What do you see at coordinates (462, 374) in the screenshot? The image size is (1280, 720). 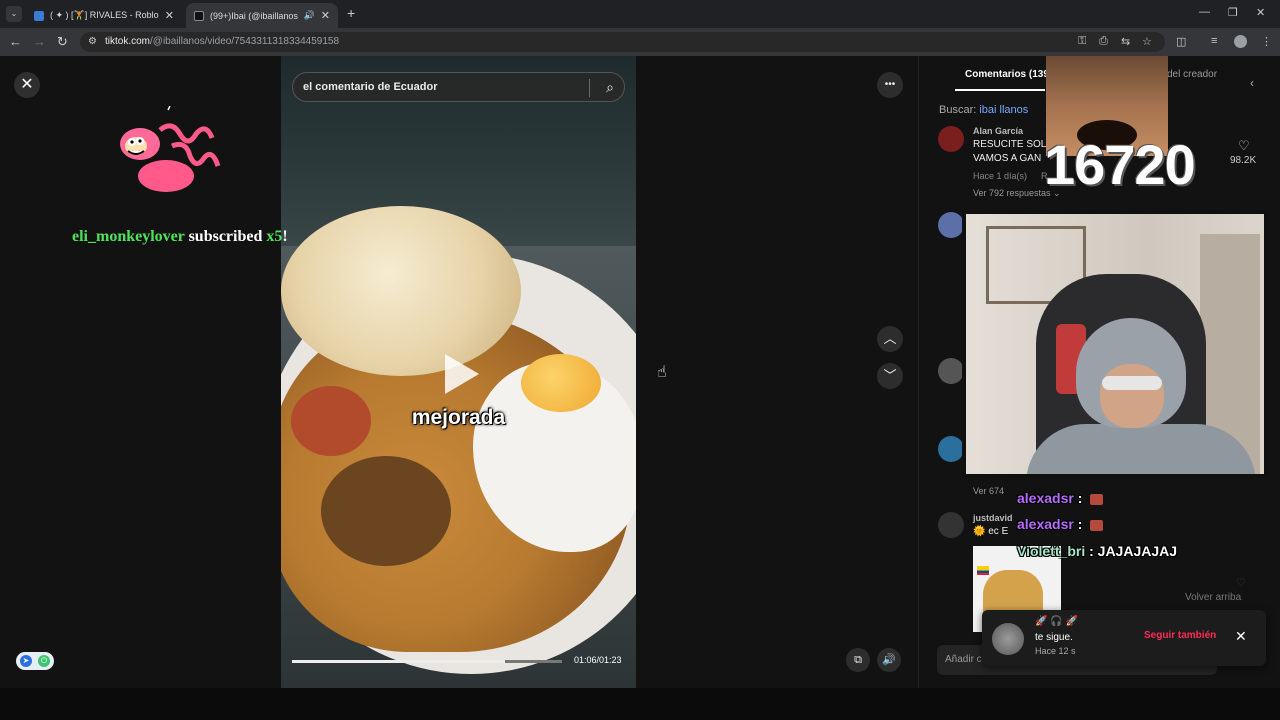 I see `play-icon` at bounding box center [462, 374].